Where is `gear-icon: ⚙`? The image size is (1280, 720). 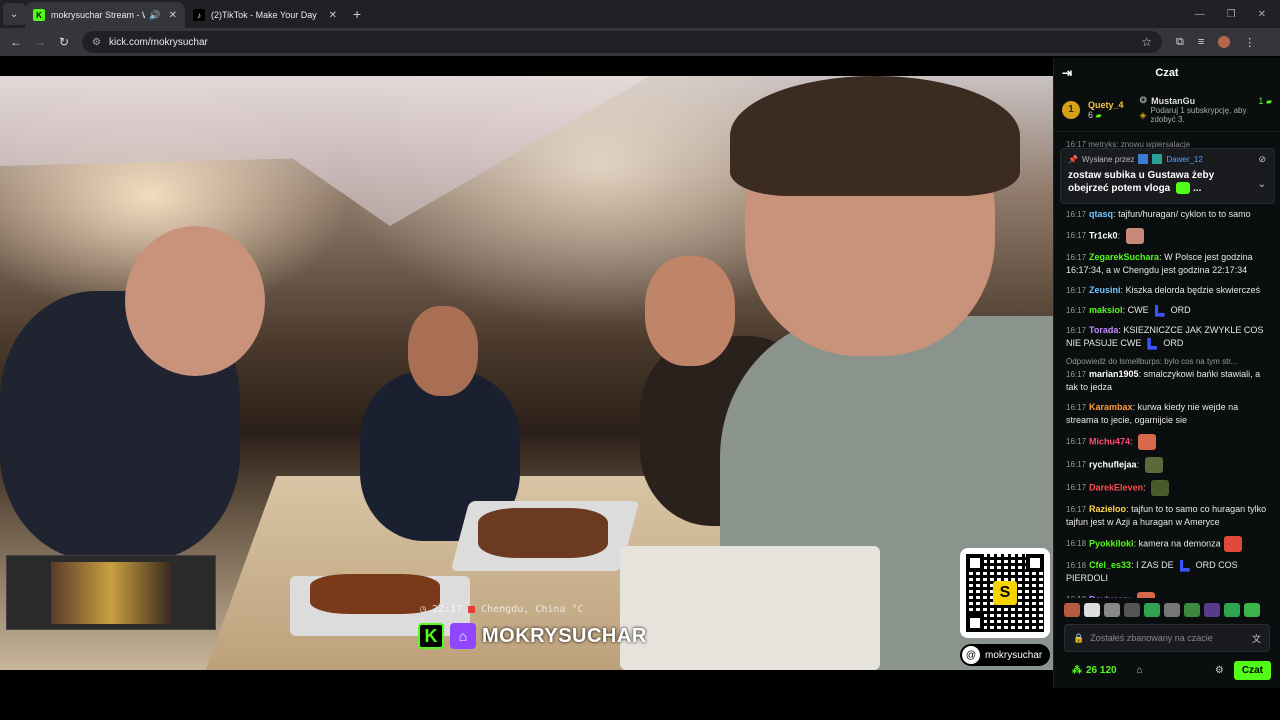 gear-icon: ⚙ is located at coordinates (1219, 670).